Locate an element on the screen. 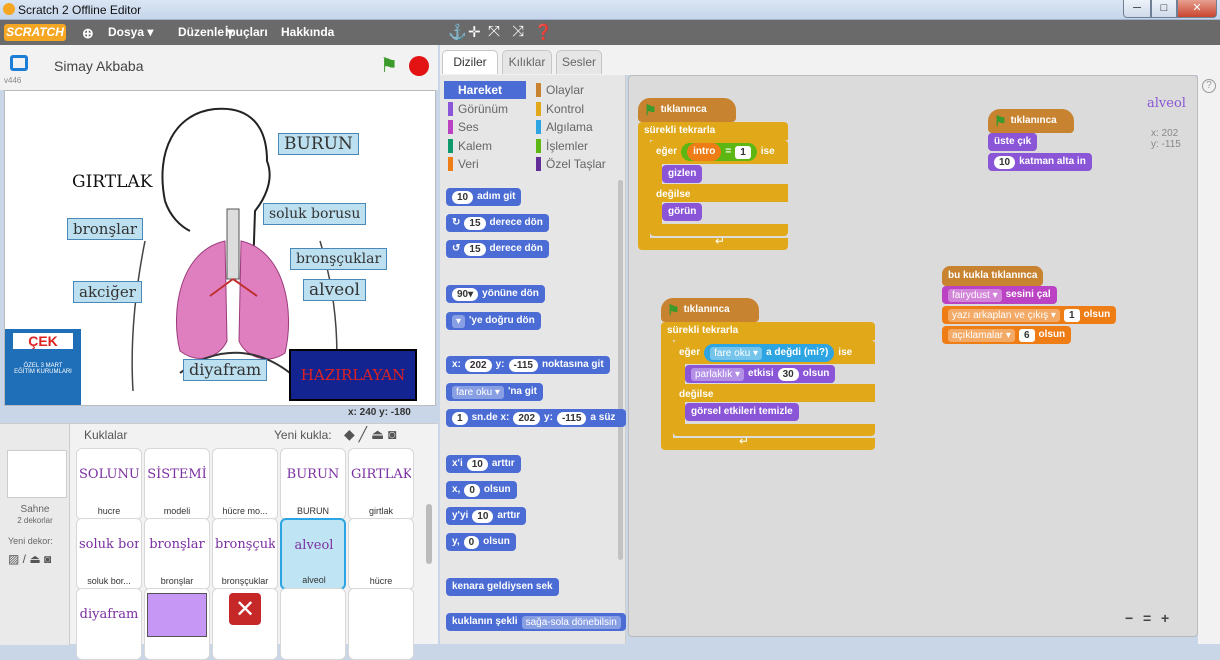  help-icon: ❓ is located at coordinates (543, 32).